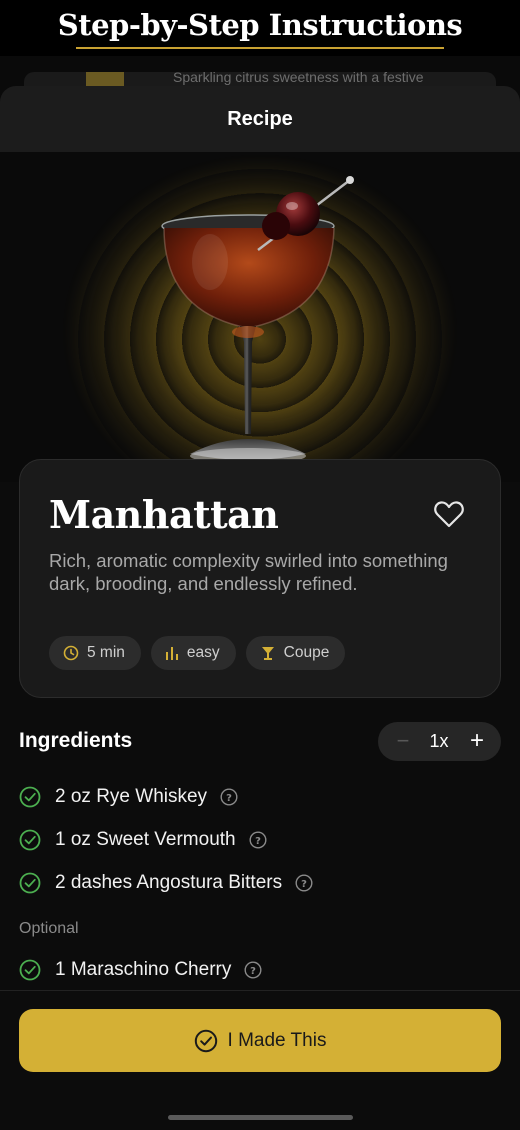  I want to click on clock-icon, so click(71, 653).